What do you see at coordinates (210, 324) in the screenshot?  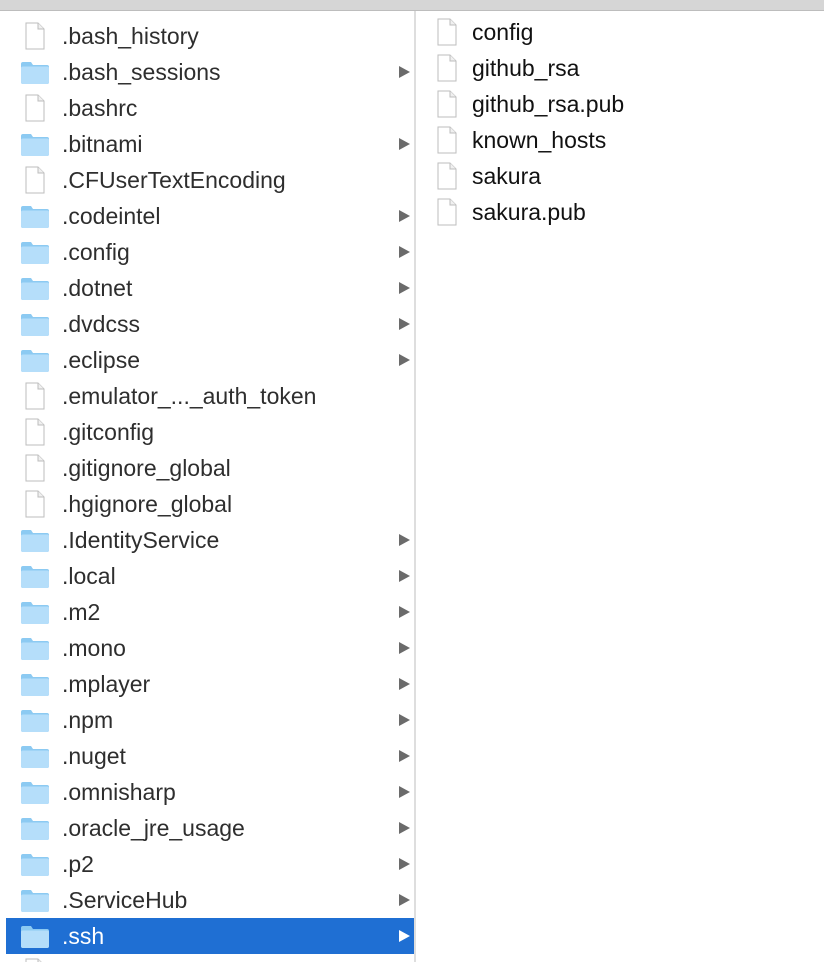 I see `folder-item-dvdcss: .dvdcss` at bounding box center [210, 324].